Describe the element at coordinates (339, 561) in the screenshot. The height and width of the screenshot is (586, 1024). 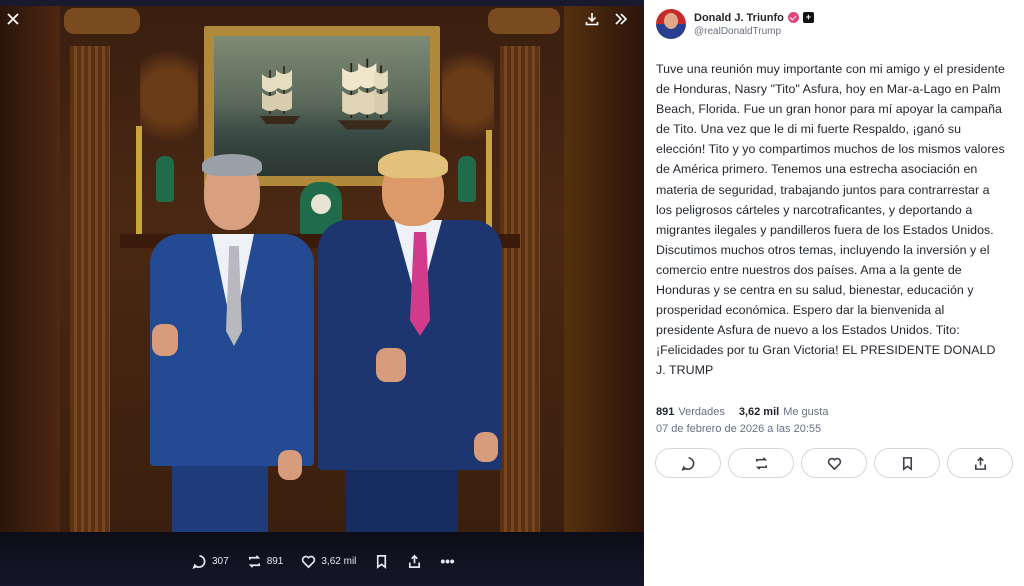
I see `viewer-like-count: 3,62 mil` at that location.